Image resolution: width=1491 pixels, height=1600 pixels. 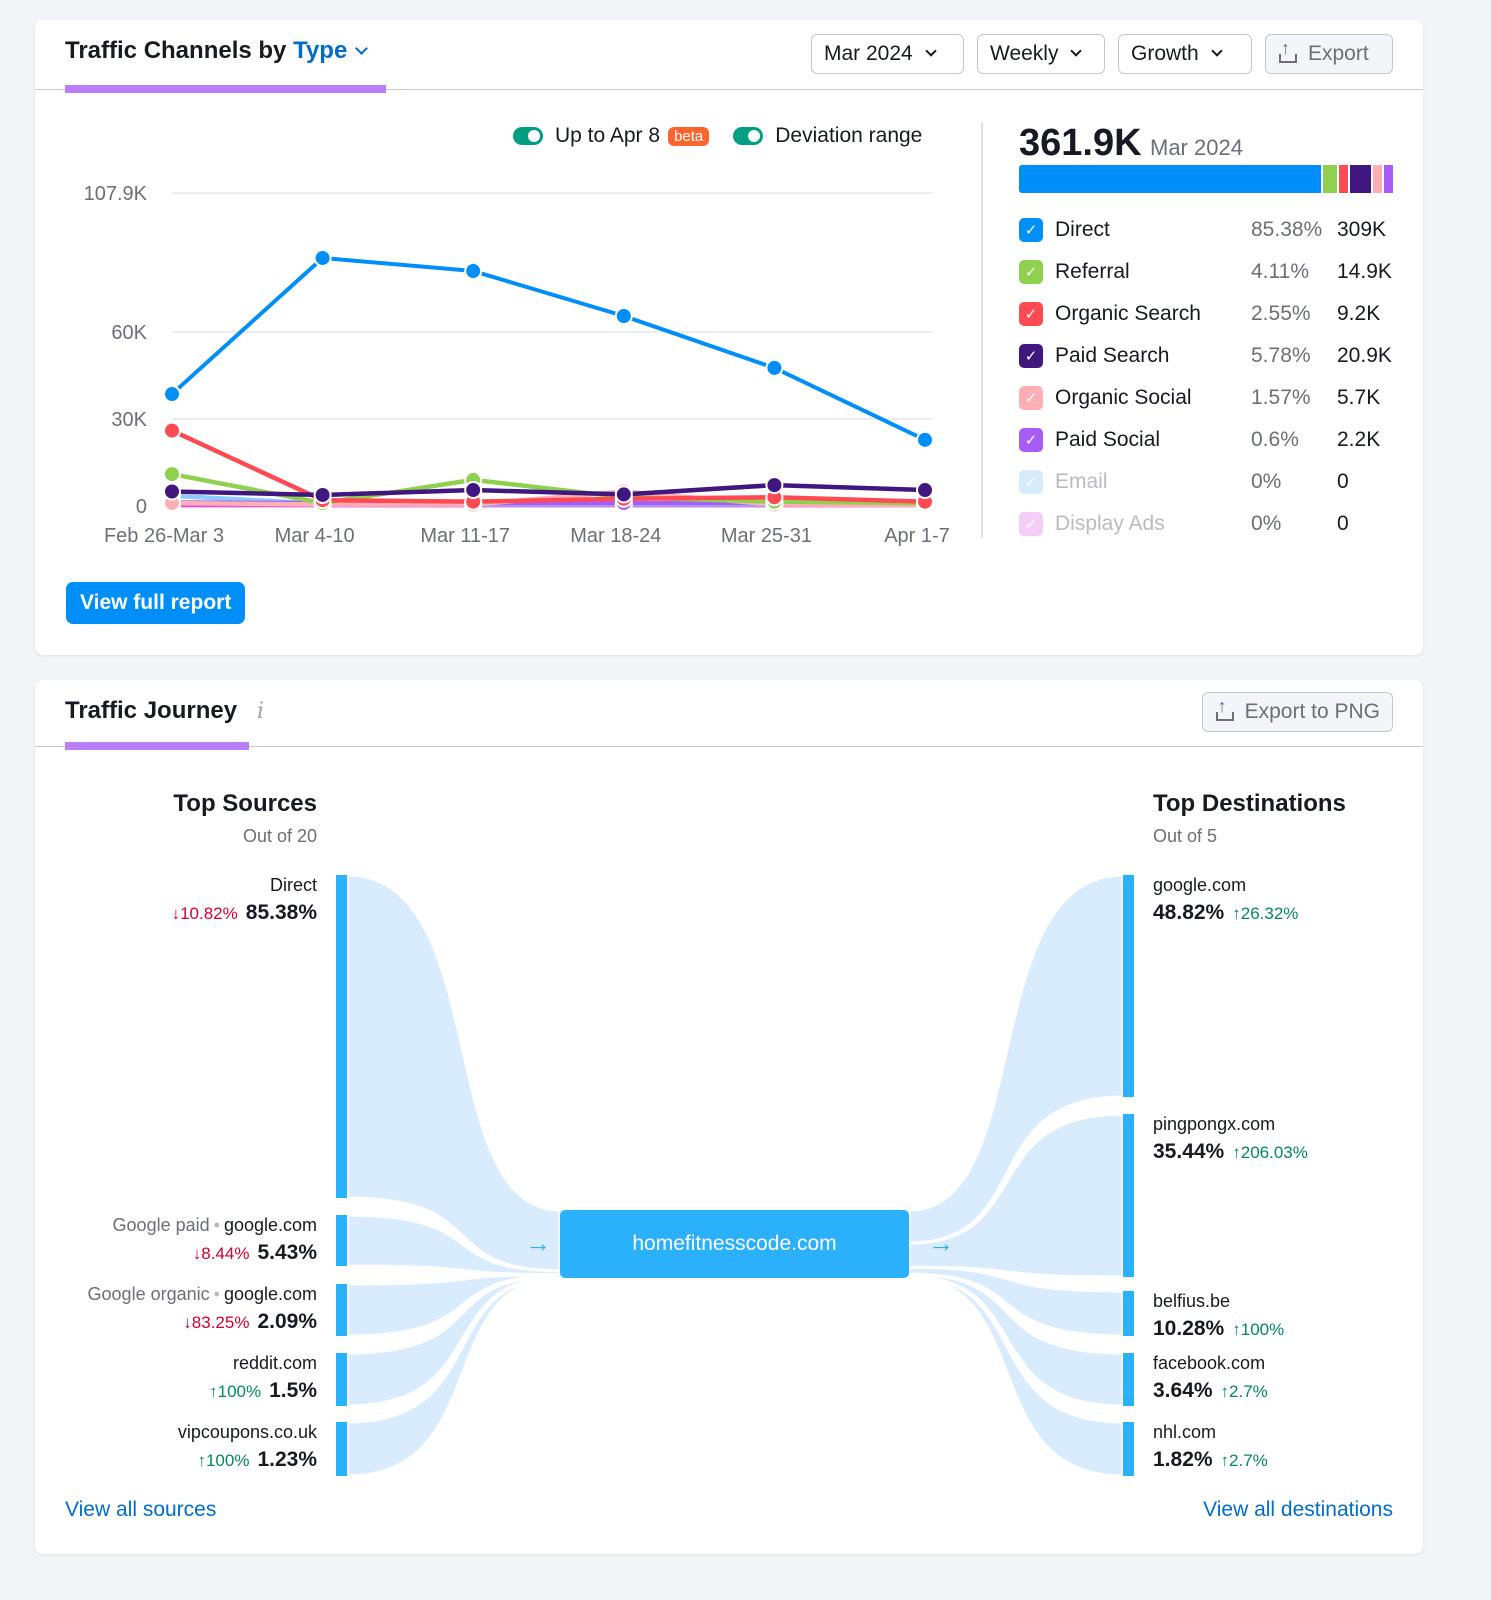 What do you see at coordinates (1210, 1448) in the screenshot?
I see `destination-item: nhl.com 1.82% ↑2.7%` at bounding box center [1210, 1448].